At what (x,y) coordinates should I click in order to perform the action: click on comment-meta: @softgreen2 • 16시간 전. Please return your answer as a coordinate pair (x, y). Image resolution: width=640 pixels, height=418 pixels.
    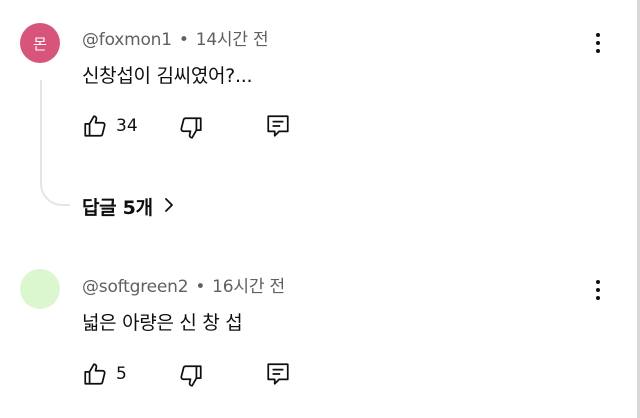
    Looking at the image, I should click on (183, 284).